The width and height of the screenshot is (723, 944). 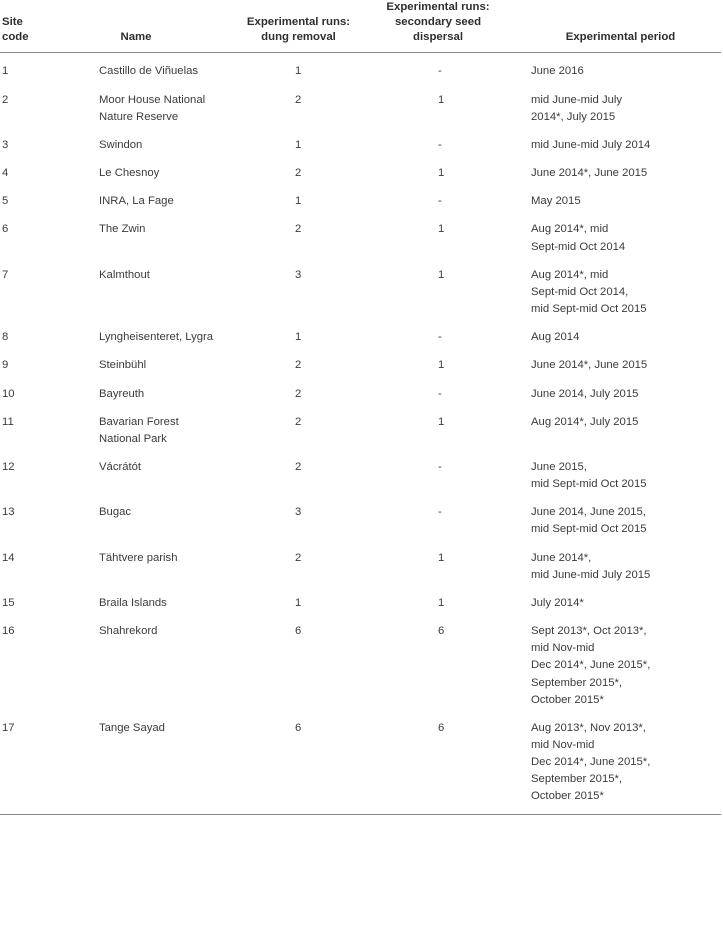 I want to click on column-header-line: dung removal, so click(x=298, y=37).